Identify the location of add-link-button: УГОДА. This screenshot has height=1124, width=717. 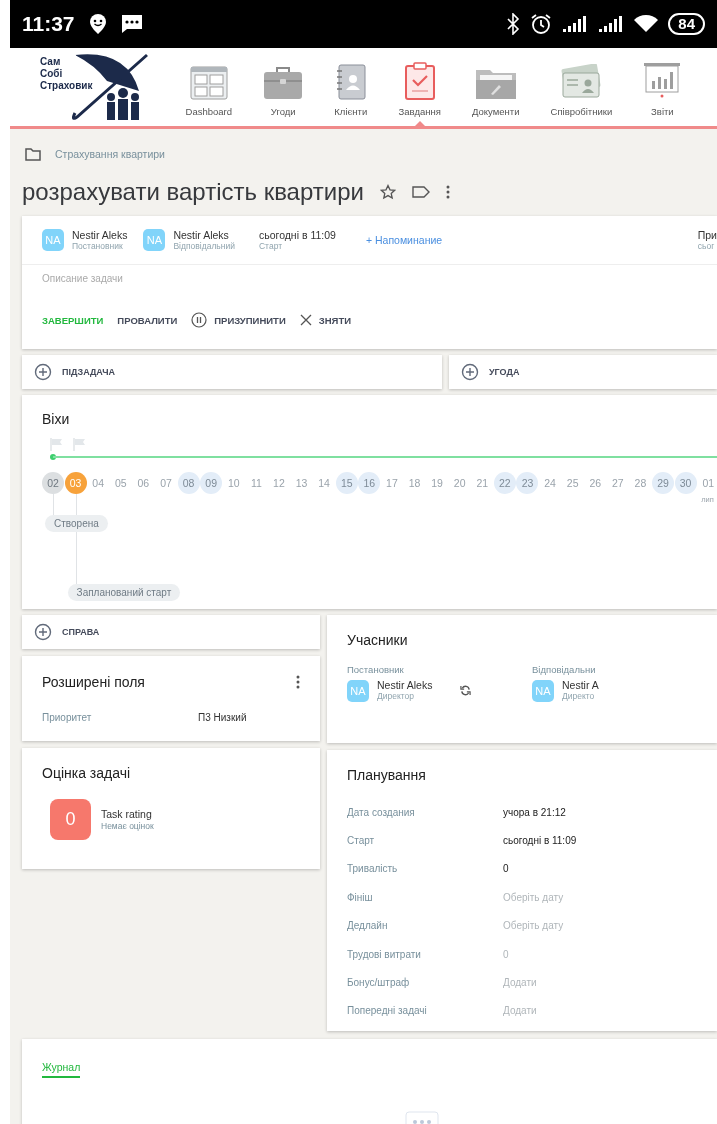
(583, 372).